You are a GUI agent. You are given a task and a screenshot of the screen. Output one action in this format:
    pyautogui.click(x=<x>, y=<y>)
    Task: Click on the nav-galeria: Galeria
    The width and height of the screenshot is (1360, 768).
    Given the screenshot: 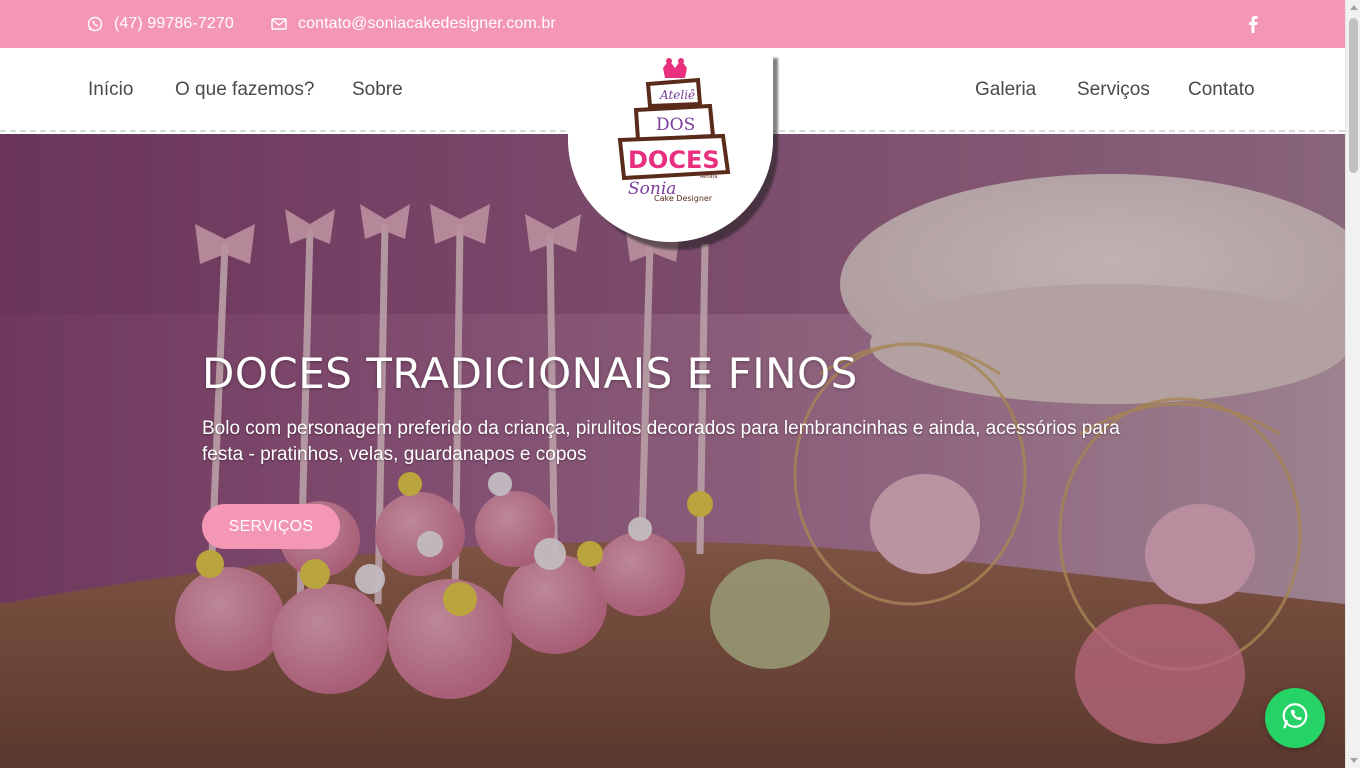 What is the action you would take?
    pyautogui.click(x=1005, y=90)
    